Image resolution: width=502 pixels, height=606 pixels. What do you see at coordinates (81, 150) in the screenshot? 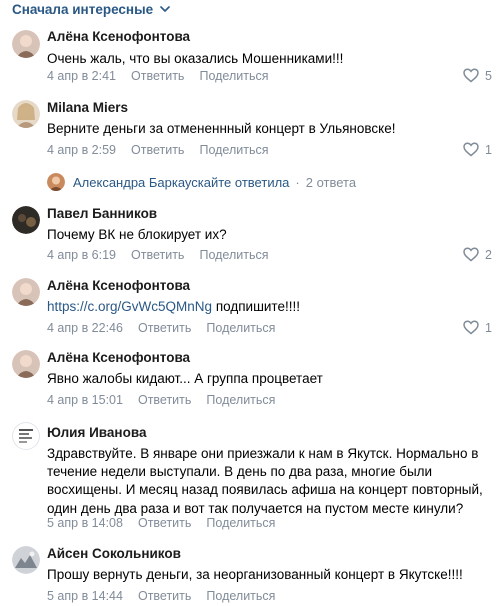
I see `comment-date: 4 апр в 2:59` at bounding box center [81, 150].